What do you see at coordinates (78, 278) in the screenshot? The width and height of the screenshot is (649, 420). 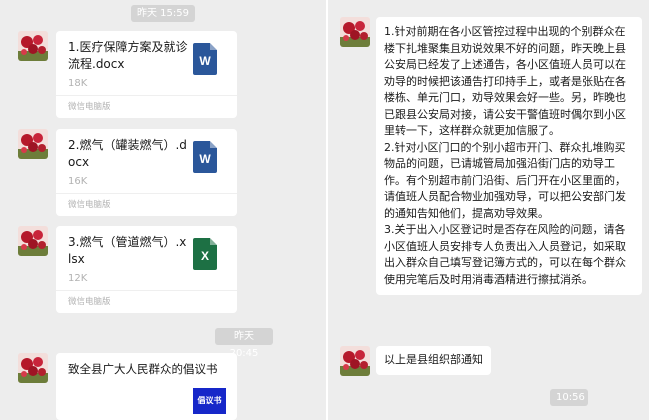 I see `file-size: 12K` at bounding box center [78, 278].